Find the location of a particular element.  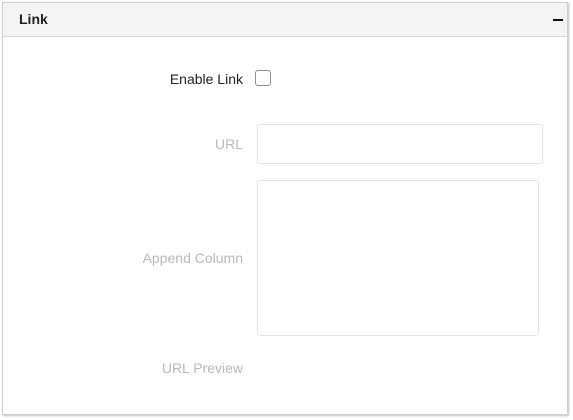

url-input is located at coordinates (400, 144).